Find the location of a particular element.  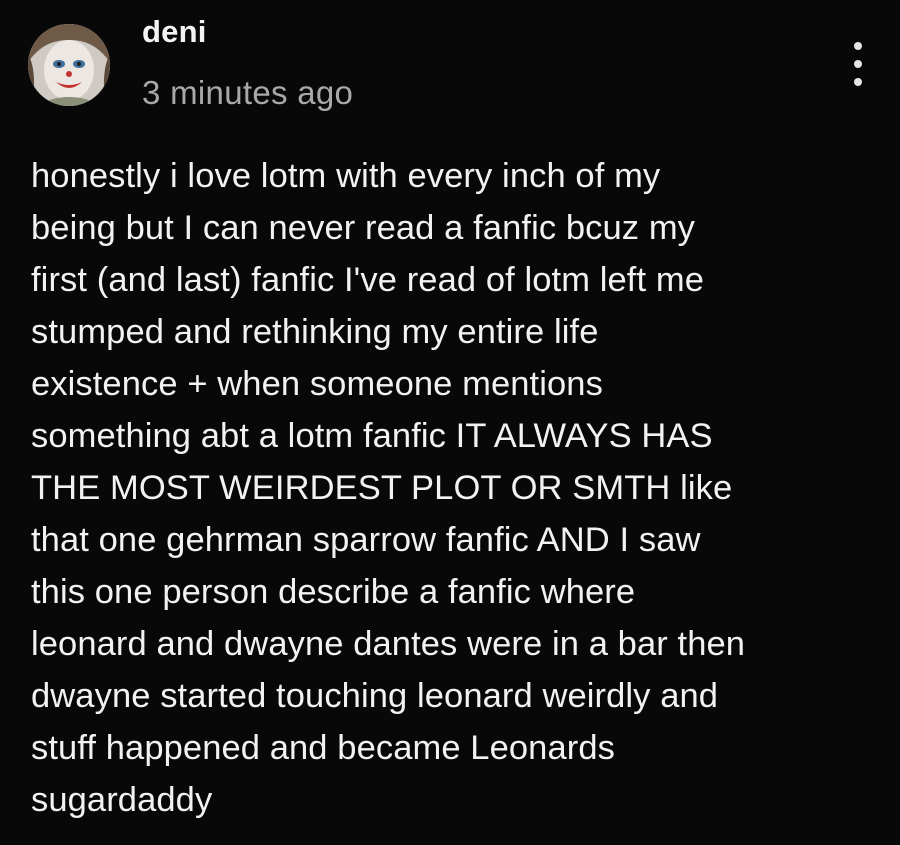

more-vertical-icon is located at coordinates (858, 64).